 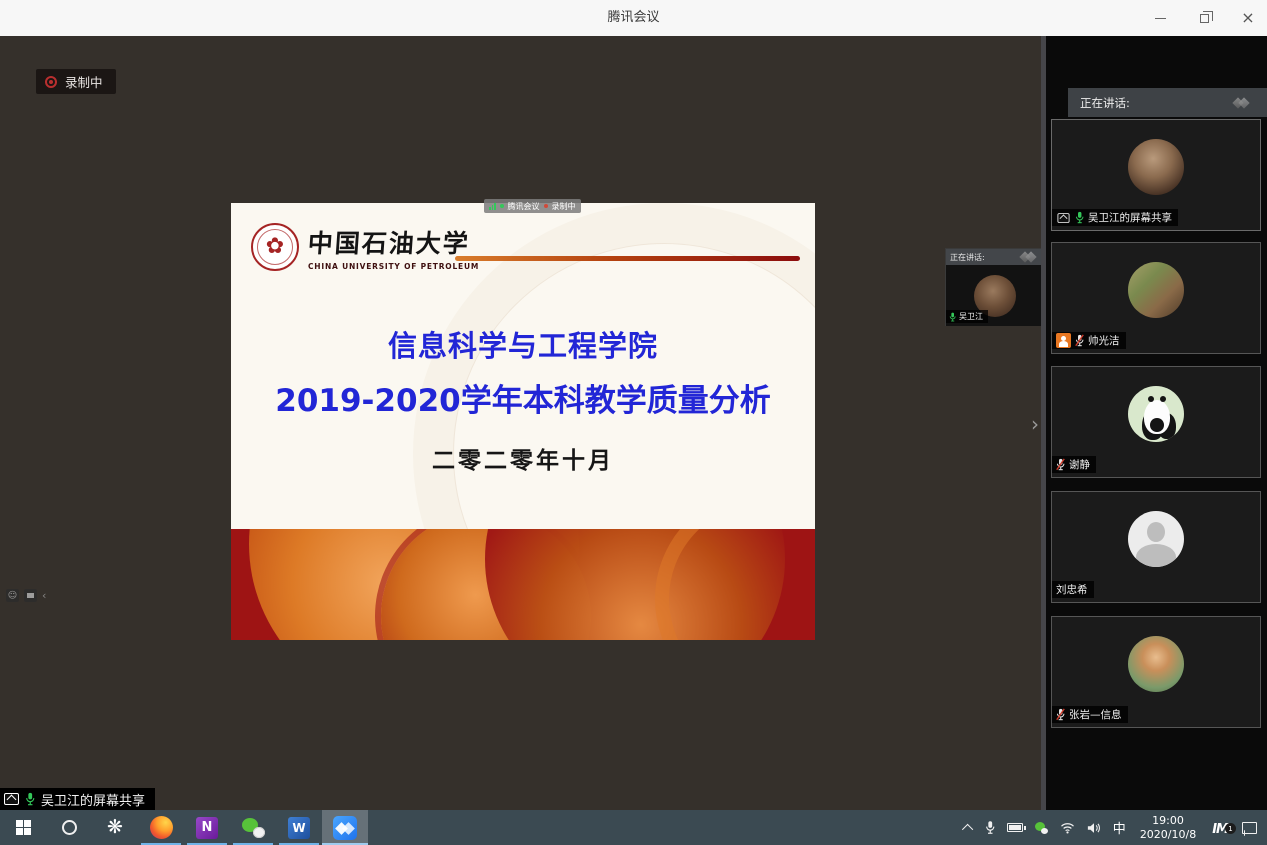 I want to click on tray-wifi, so click(x=1067, y=827).